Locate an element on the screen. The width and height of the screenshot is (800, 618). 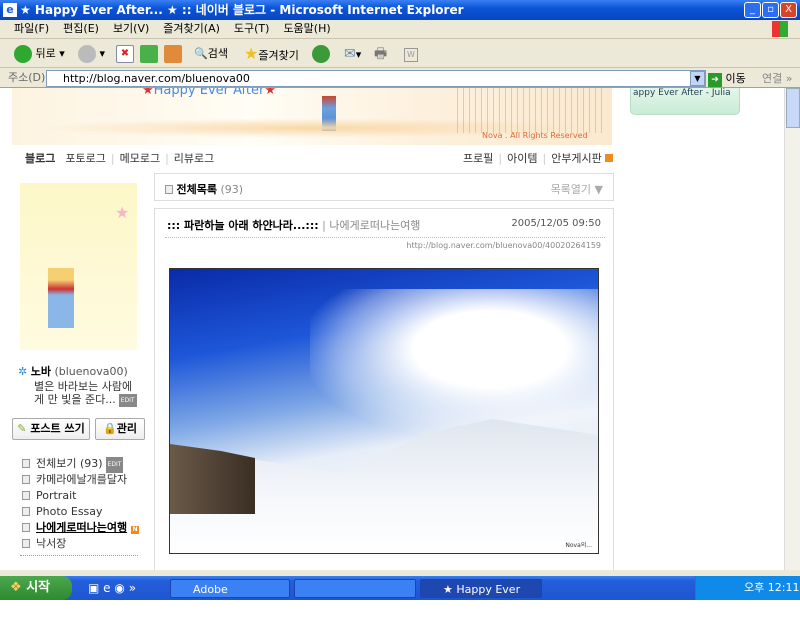
address-input: http://blog.naver.com/bluenova00 is located at coordinates (376, 78).